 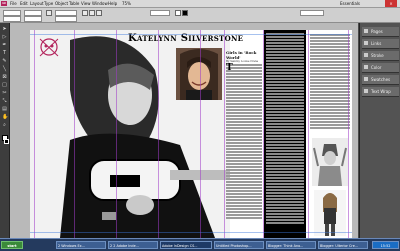 I want to click on panel-item-links: Links, so click(x=380, y=44).